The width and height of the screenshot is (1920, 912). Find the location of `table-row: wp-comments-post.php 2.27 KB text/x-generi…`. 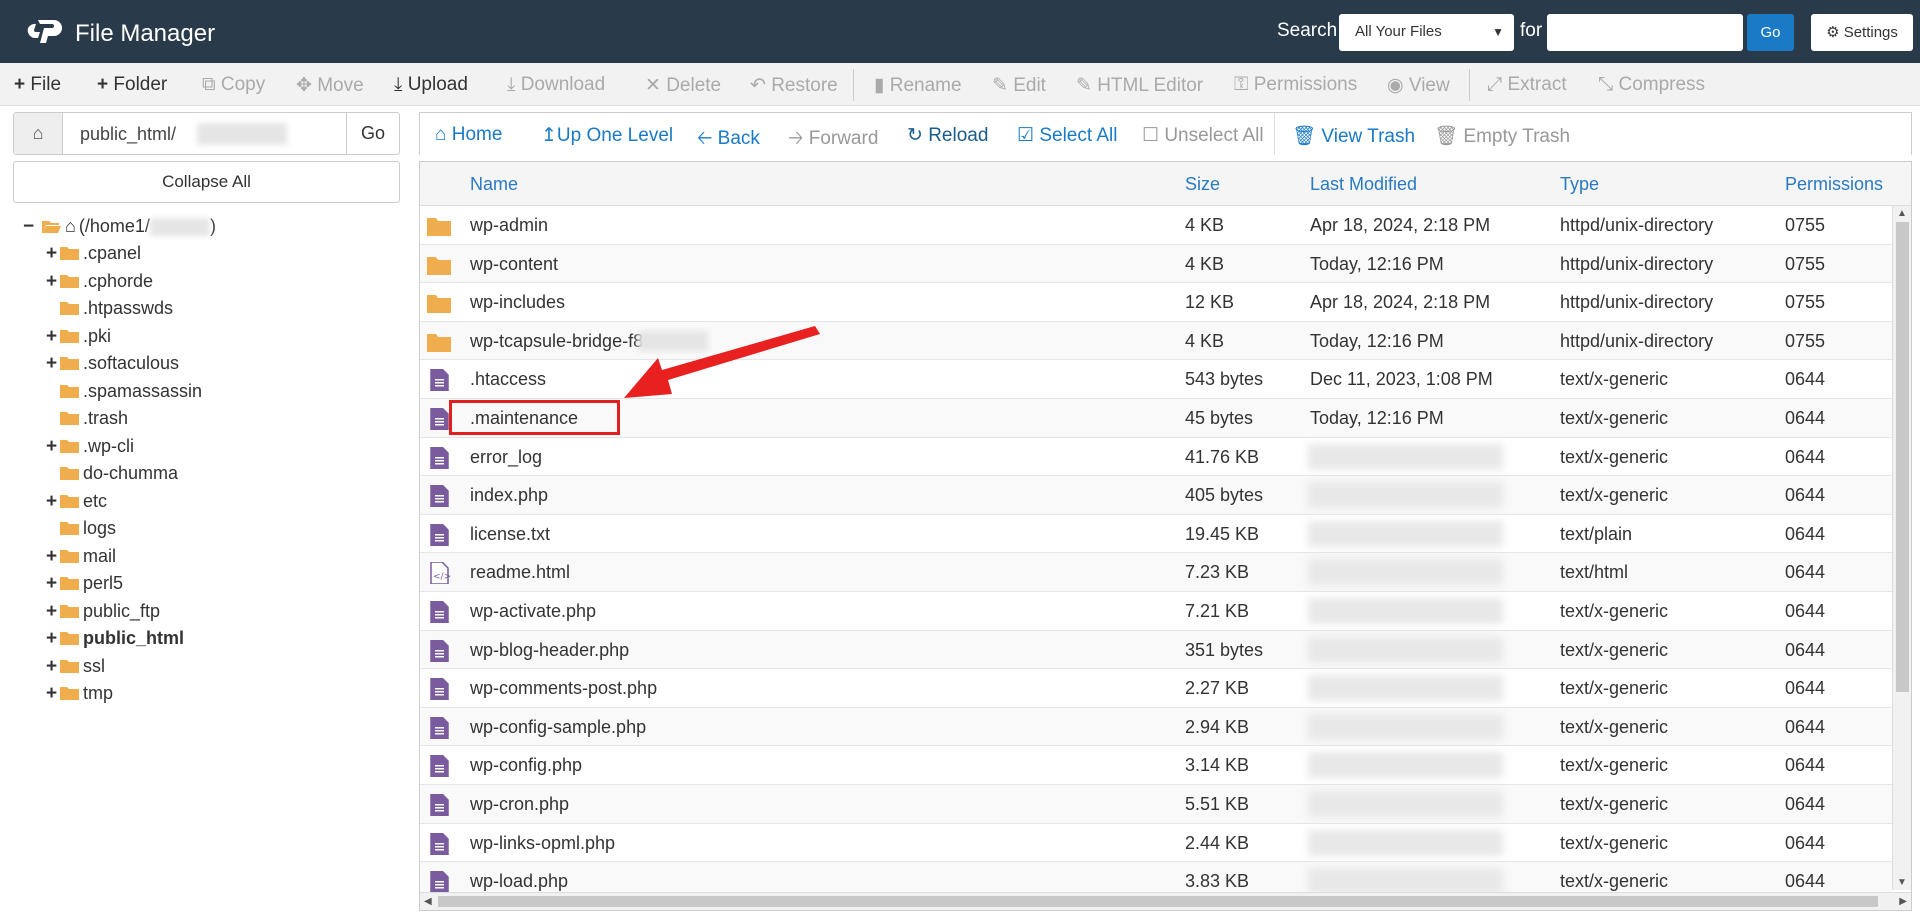

table-row: wp-comments-post.php 2.27 KB text/x-generi… is located at coordinates (1156, 688).